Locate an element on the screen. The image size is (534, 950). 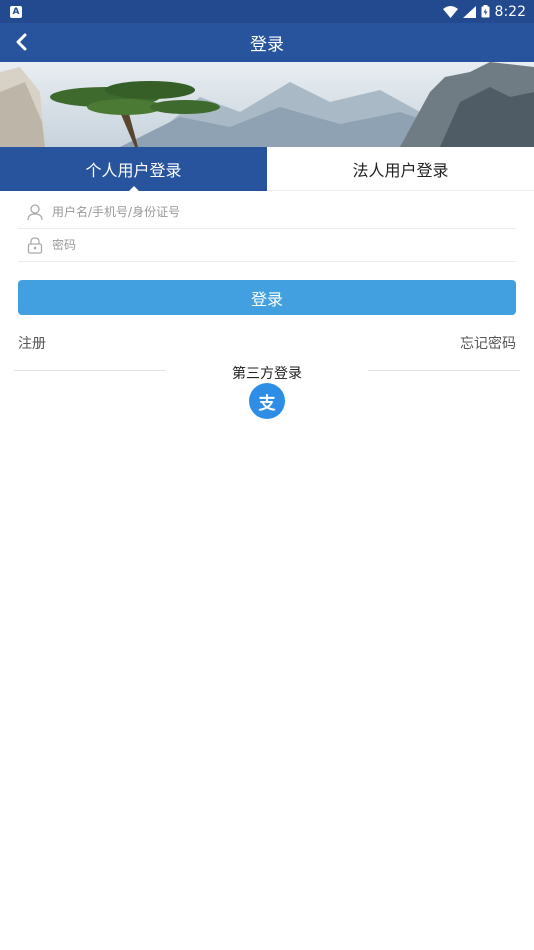
page-title: 登录 is located at coordinates (267, 45).